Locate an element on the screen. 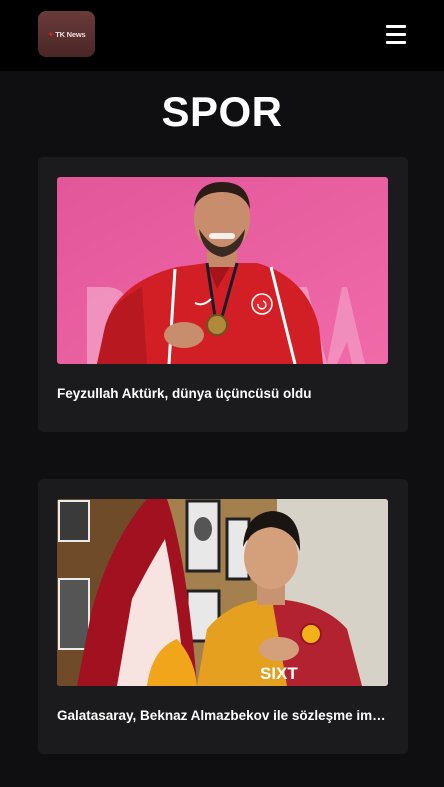 The image size is (444, 787). svg-text: SIXT is located at coordinates (279, 673).